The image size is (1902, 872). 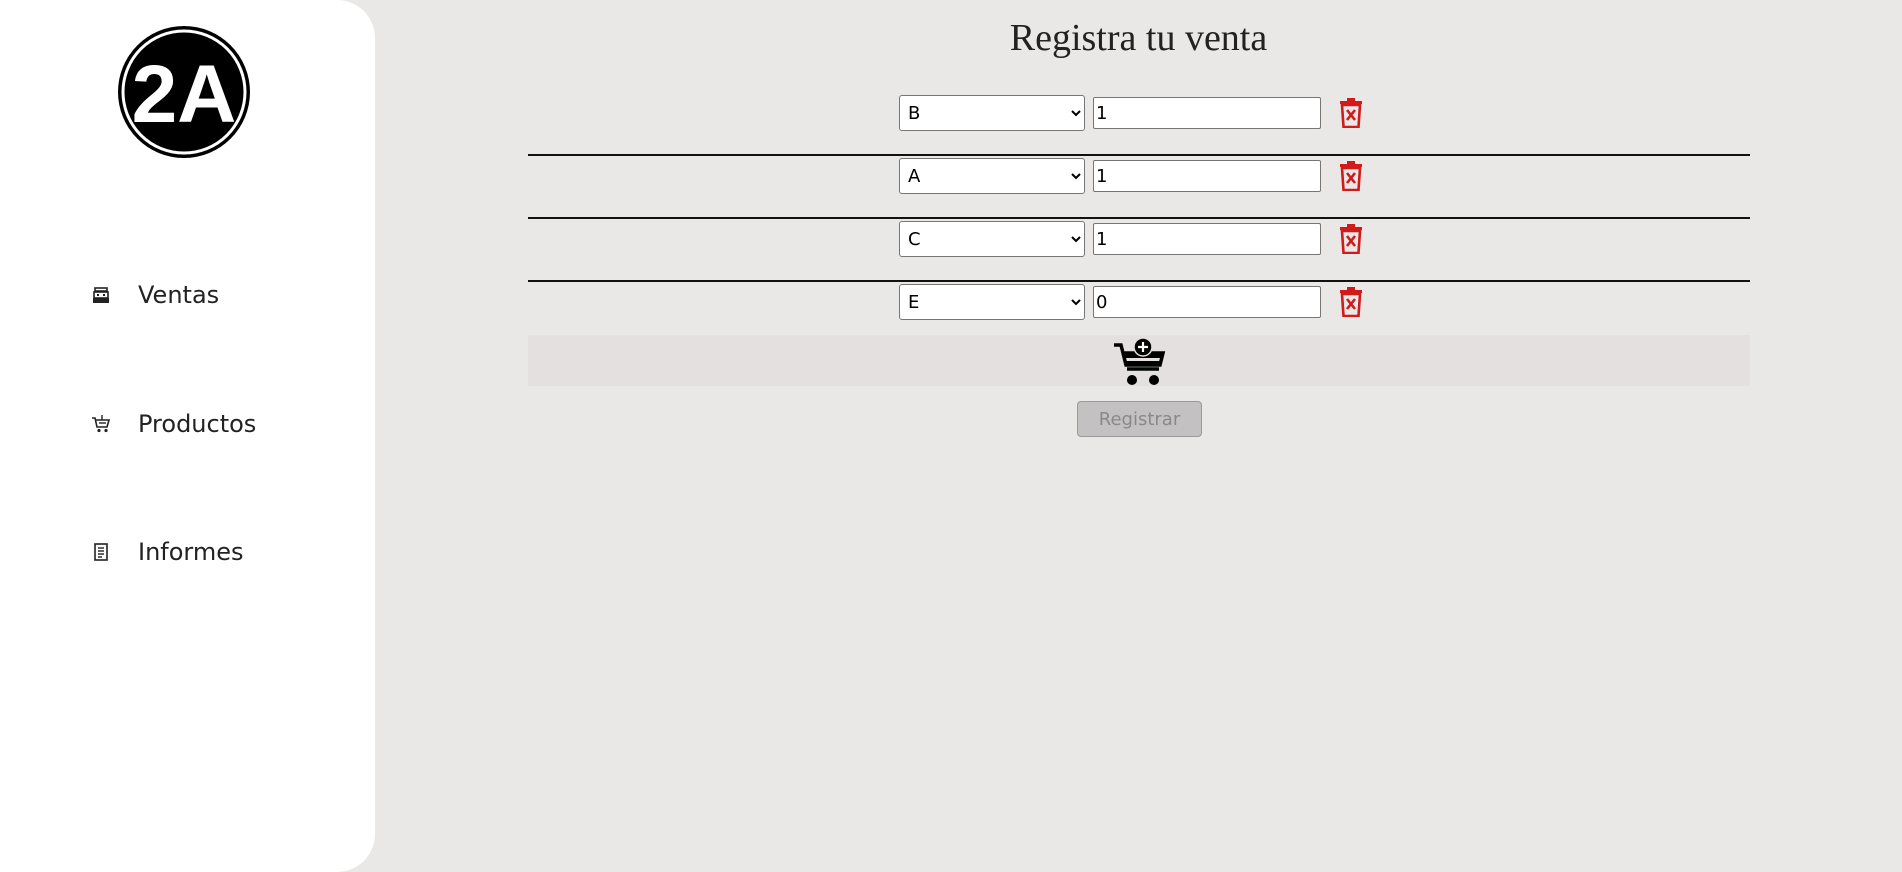 I want to click on sidebar-item-label: Informes, so click(x=191, y=552).